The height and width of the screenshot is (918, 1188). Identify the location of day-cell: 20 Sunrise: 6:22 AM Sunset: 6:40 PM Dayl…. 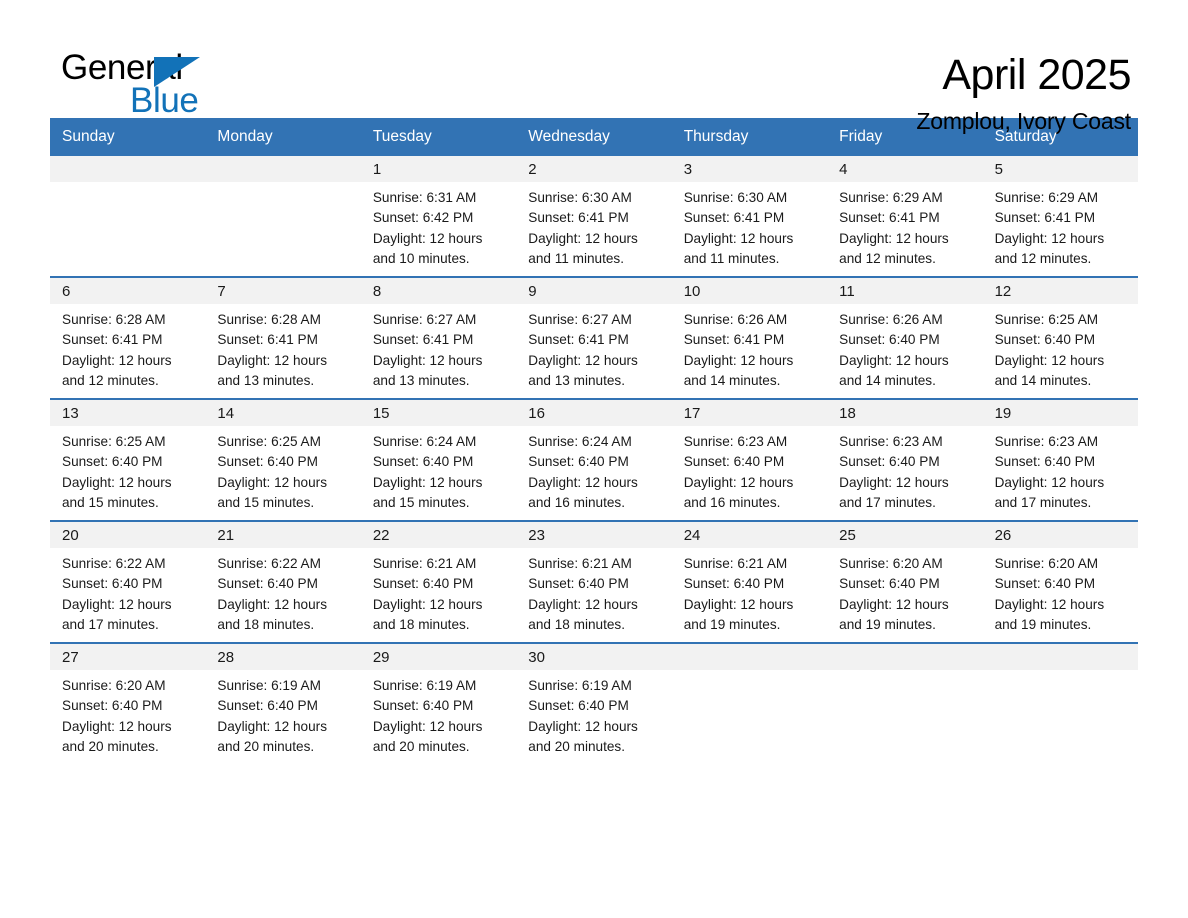
(128, 582).